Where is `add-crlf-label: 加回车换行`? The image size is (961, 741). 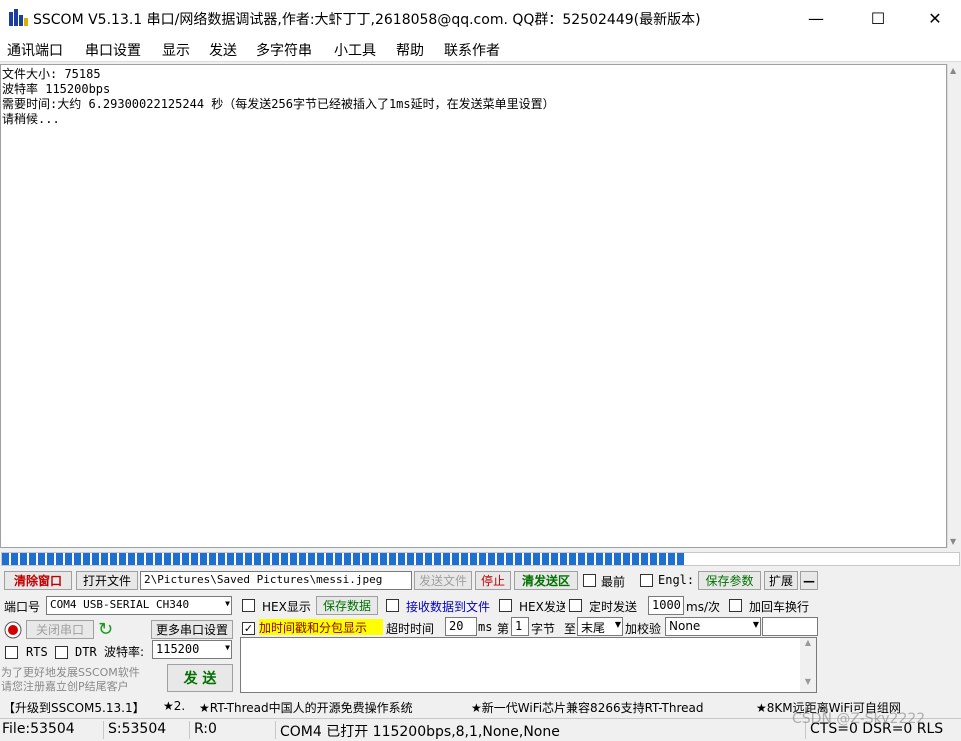
add-crlf-label: 加回车换行 is located at coordinates (779, 607).